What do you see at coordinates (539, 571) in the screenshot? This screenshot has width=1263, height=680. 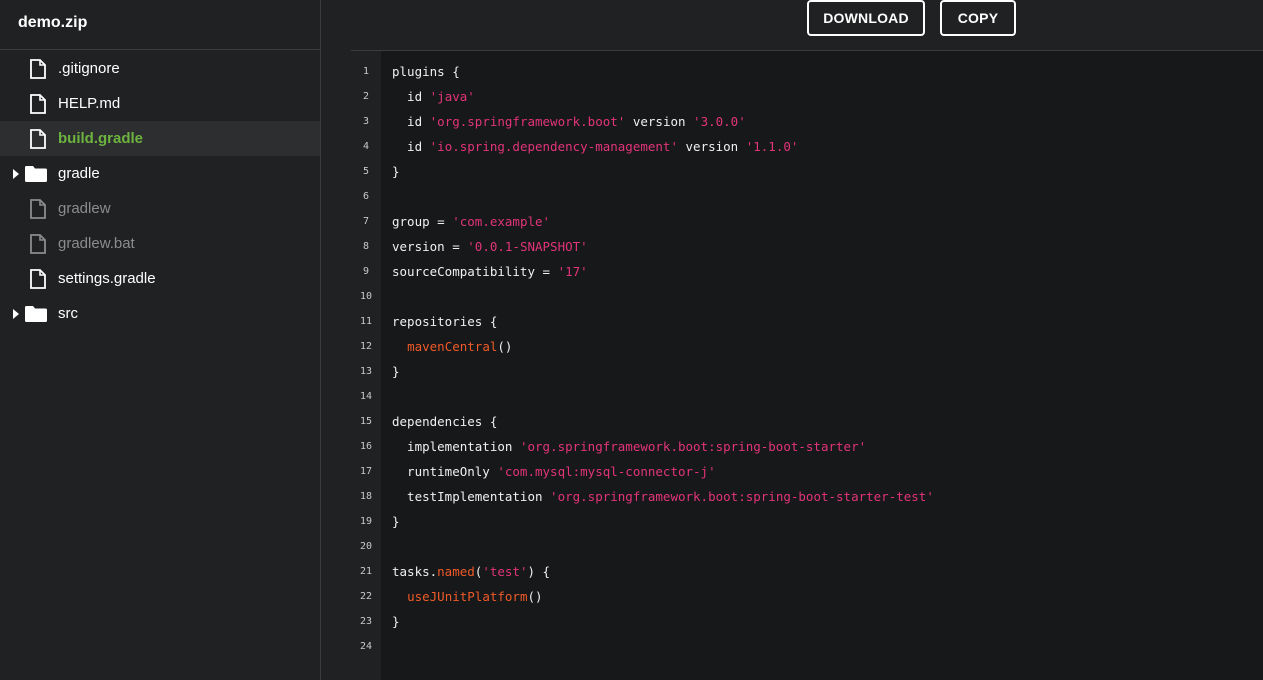 I see `code-token: ) {` at bounding box center [539, 571].